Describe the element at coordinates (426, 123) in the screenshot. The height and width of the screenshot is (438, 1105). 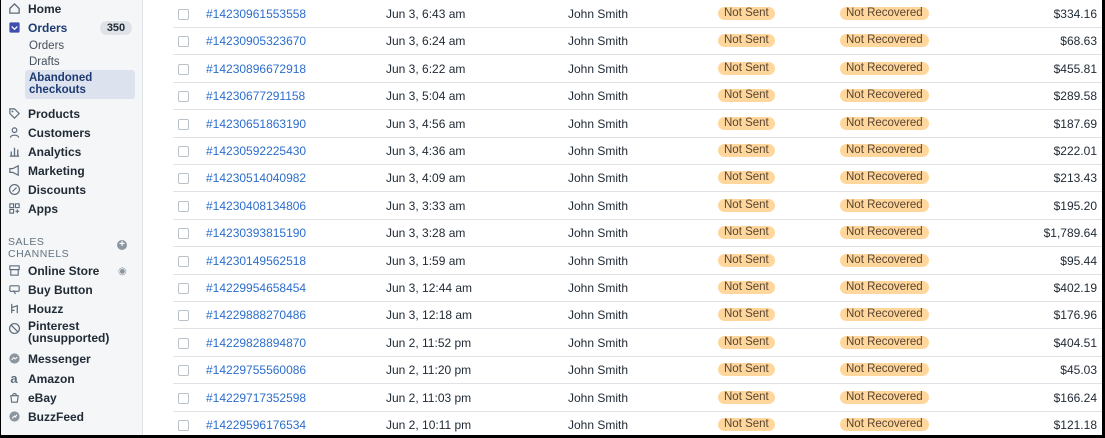
I see `checkout-date: Jun 3, 4:56 am` at that location.